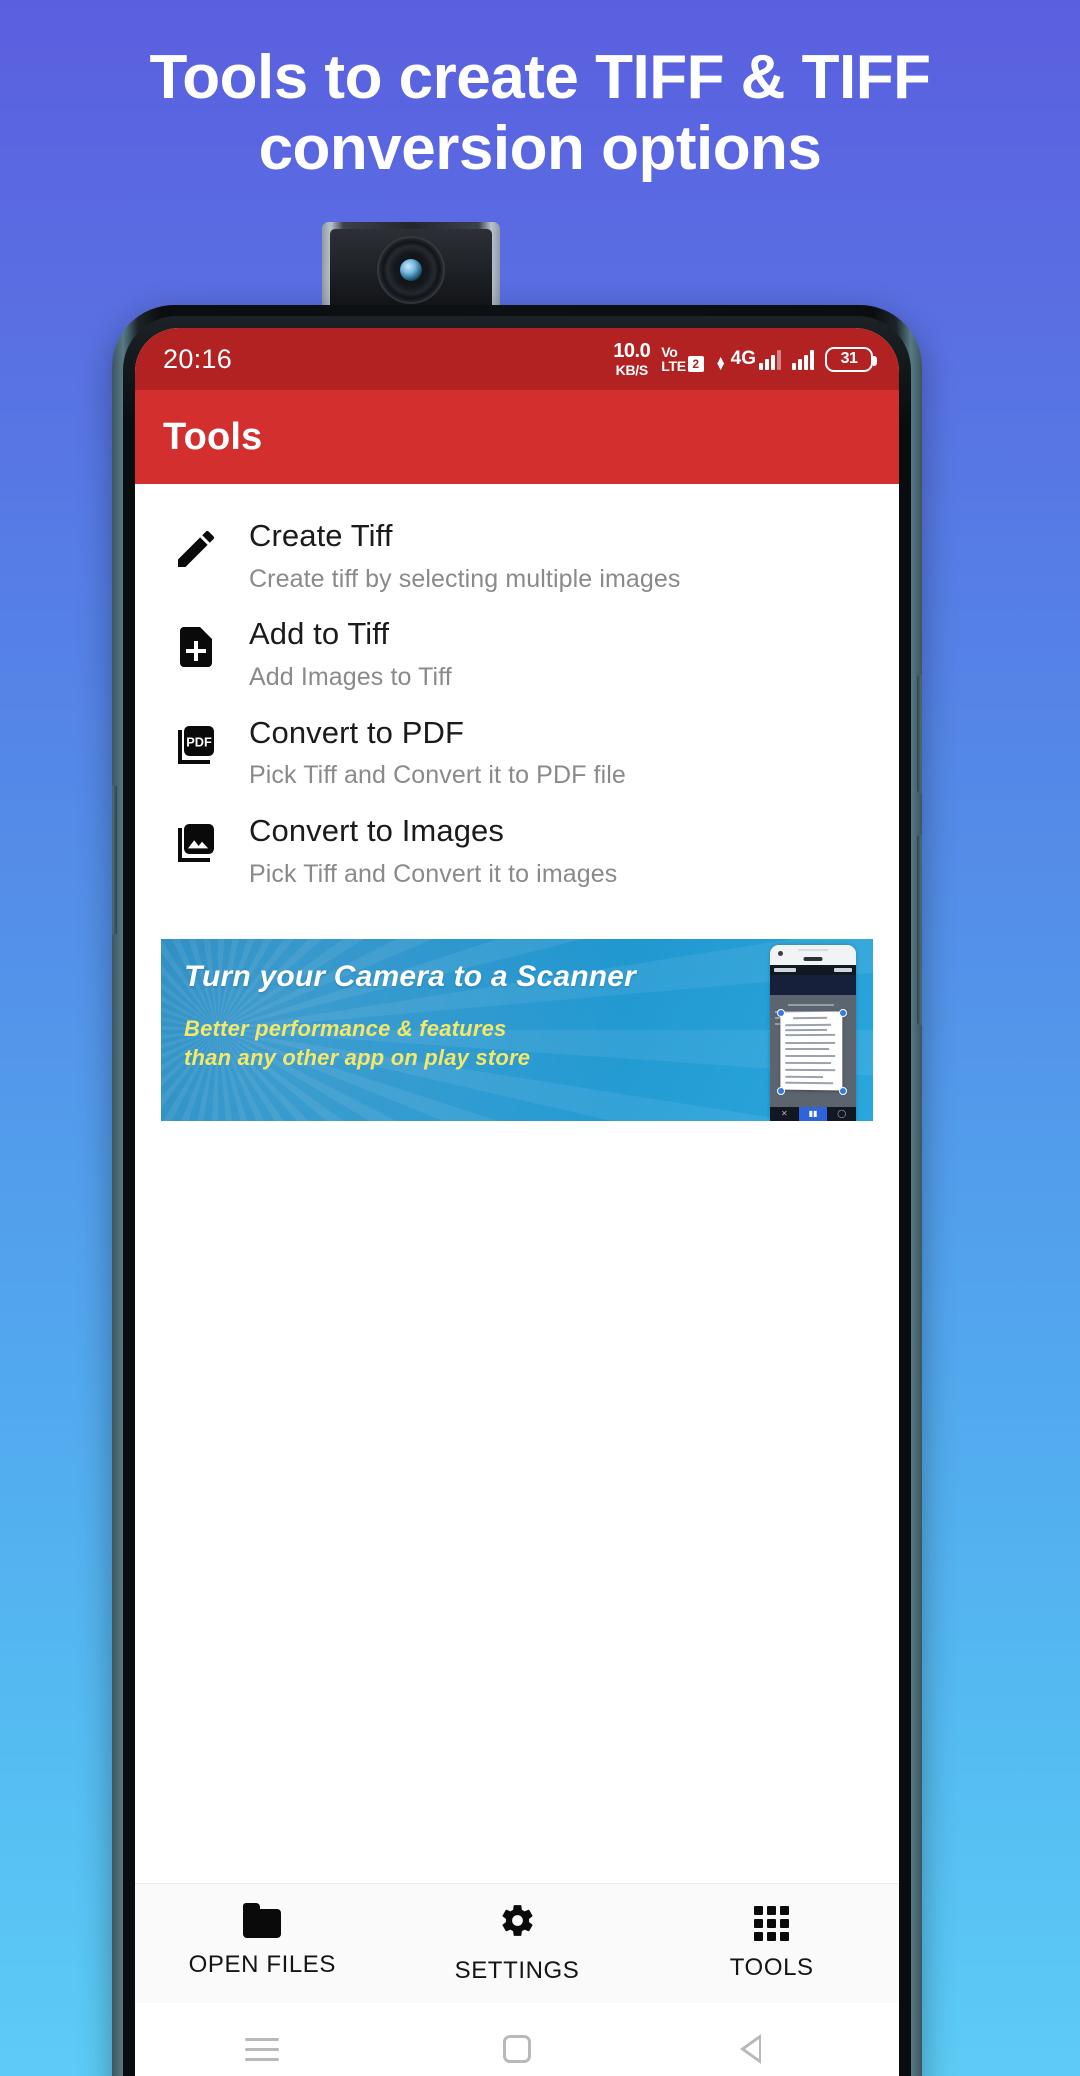  What do you see at coordinates (199, 741) in the screenshot?
I see `svg-text: PDF` at bounding box center [199, 741].